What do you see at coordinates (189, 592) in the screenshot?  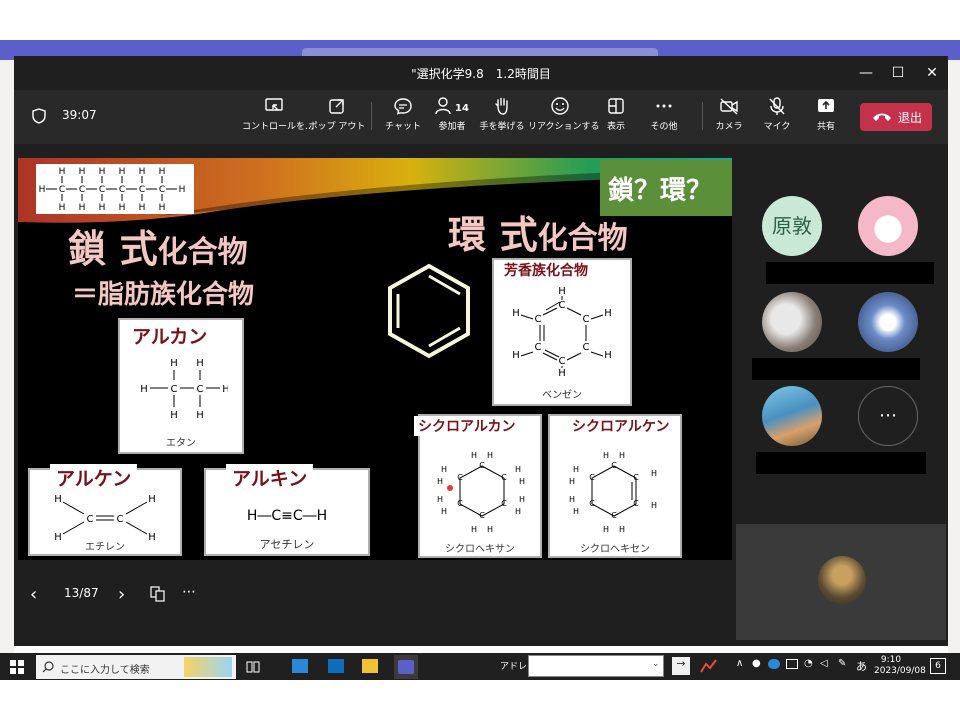 I see `slide-more-button: ⋯` at bounding box center [189, 592].